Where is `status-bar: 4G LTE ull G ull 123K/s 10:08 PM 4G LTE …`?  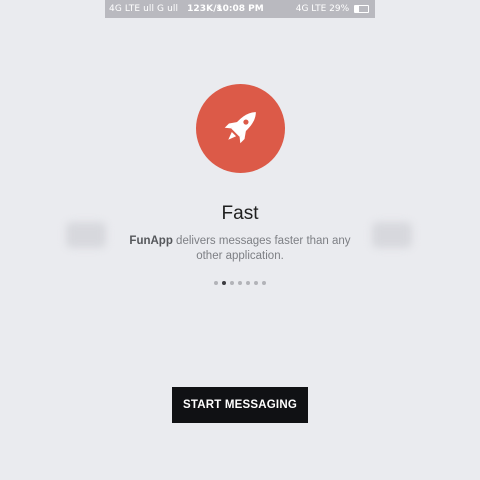
status-bar: 4G LTE ull G ull 123K/s 10:08 PM 4G LTE … is located at coordinates (240, 9).